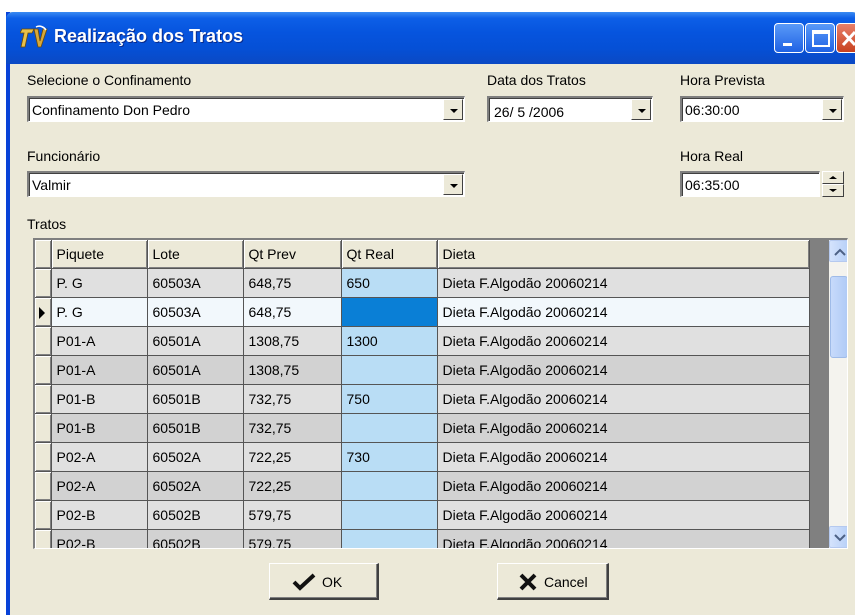 The image size is (855, 615). I want to click on close-button, so click(845, 38).